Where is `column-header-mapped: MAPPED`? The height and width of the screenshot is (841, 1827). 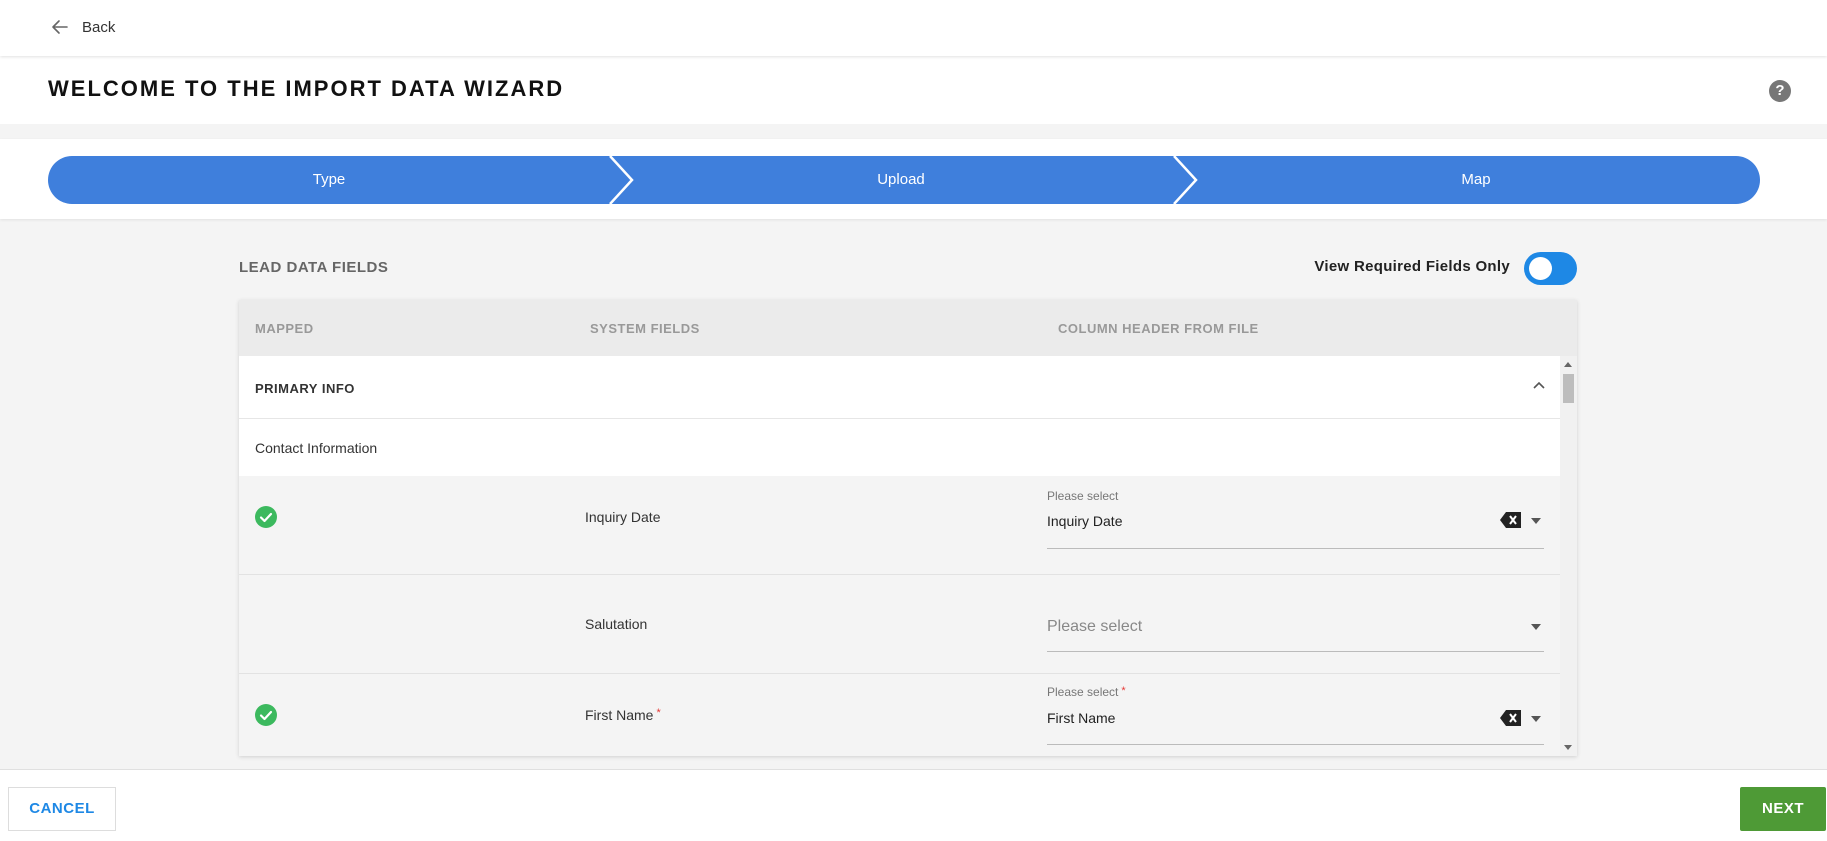 column-header-mapped: MAPPED is located at coordinates (284, 328).